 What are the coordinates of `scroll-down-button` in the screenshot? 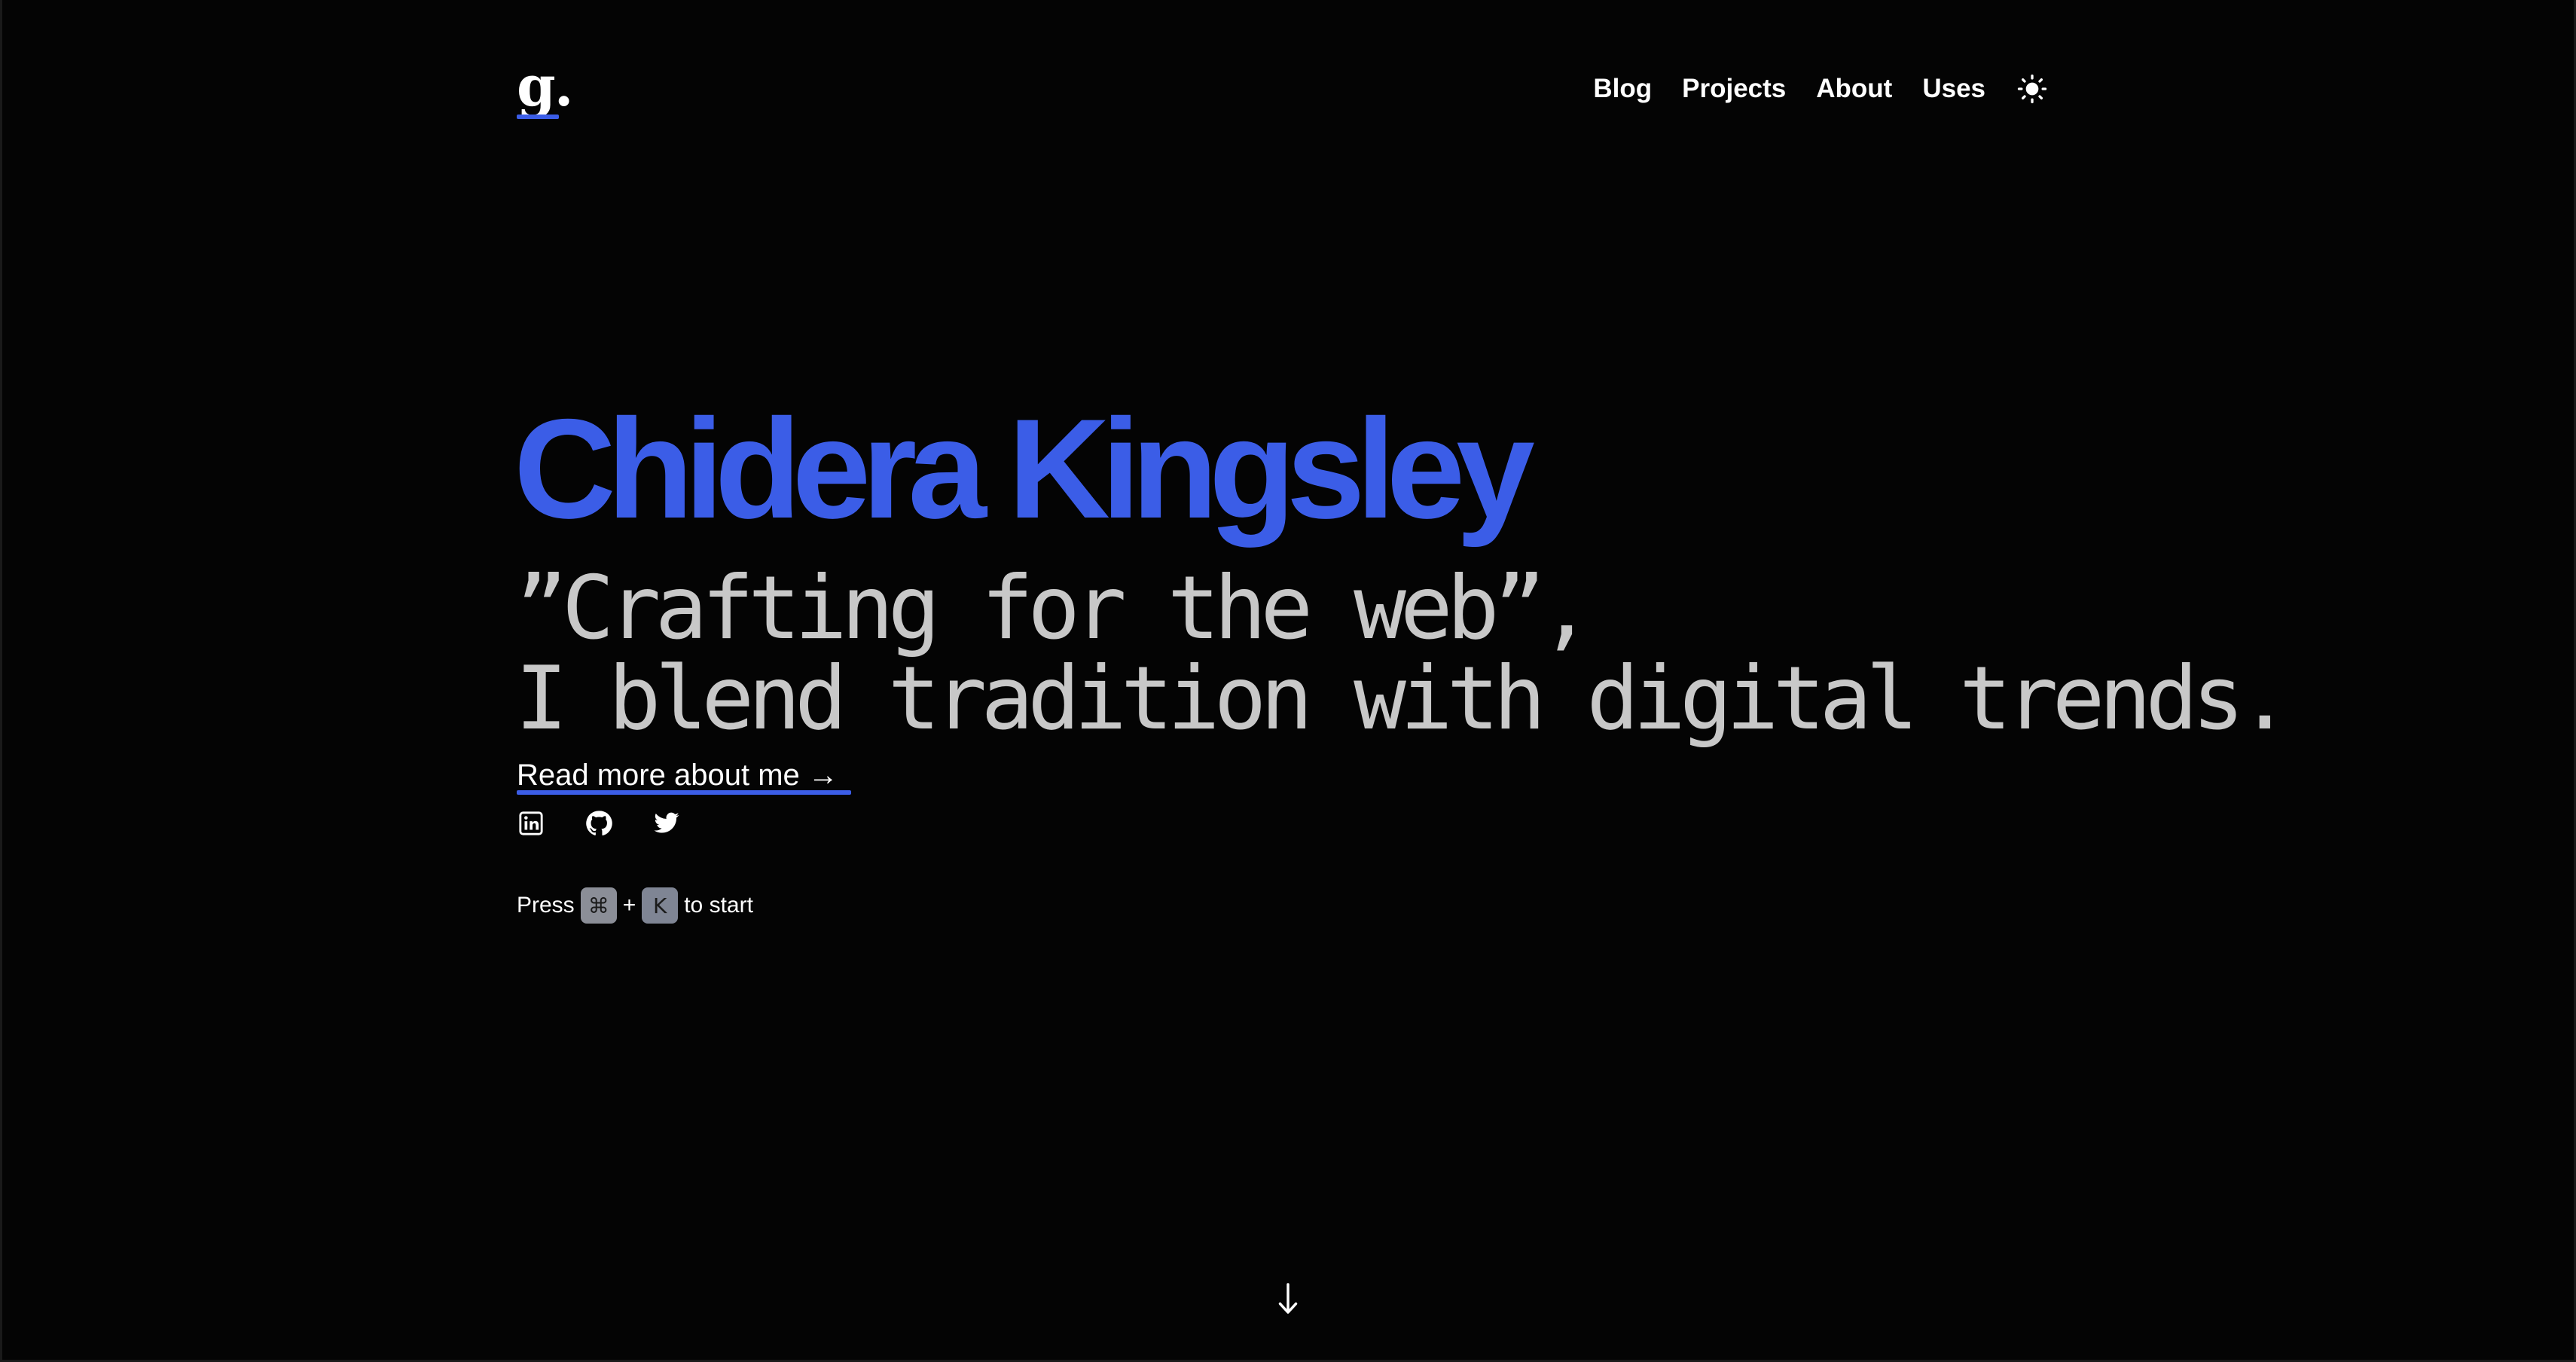 It's located at (1288, 1299).